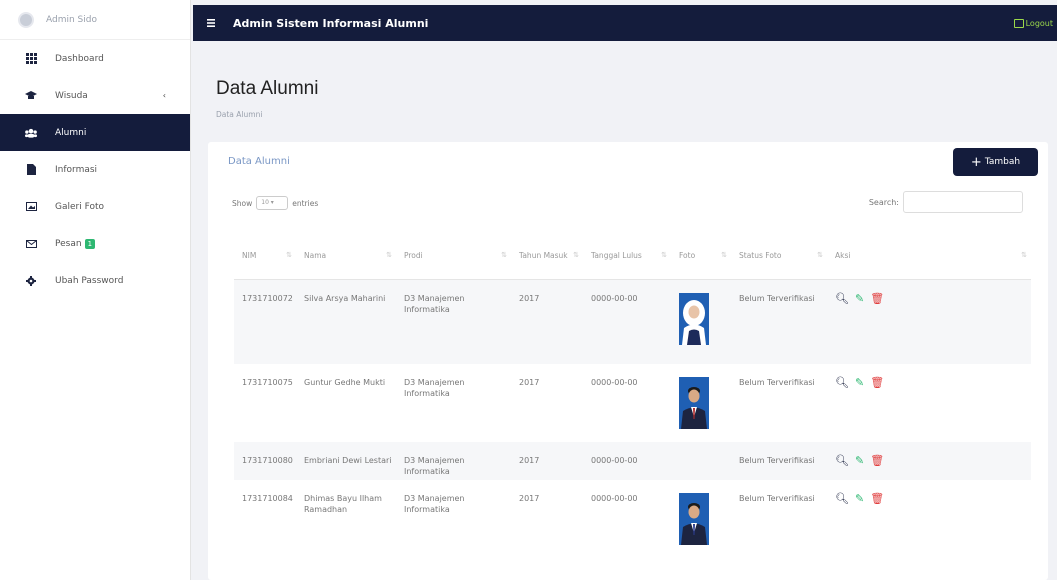 The height and width of the screenshot is (580, 1057). Describe the element at coordinates (331, 23) in the screenshot. I see `app-title: Admin Sistem Informasi Alumni` at that location.